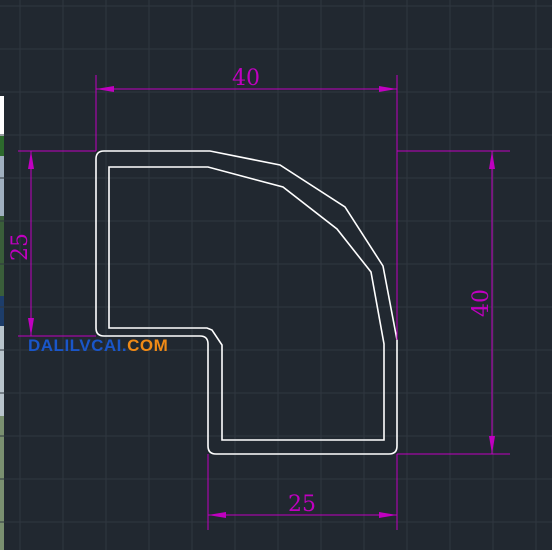  I want to click on watermark-text-main: DALILVCAI., so click(78, 345).